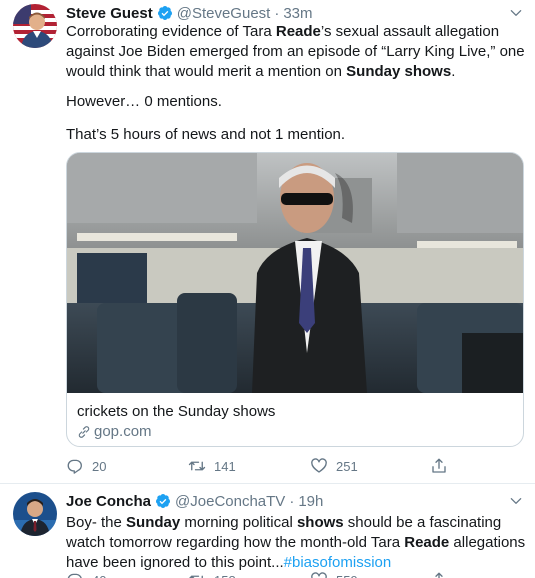 This screenshot has width=535, height=578. What do you see at coordinates (334, 574) in the screenshot?
I see `like-button: 559` at bounding box center [334, 574].